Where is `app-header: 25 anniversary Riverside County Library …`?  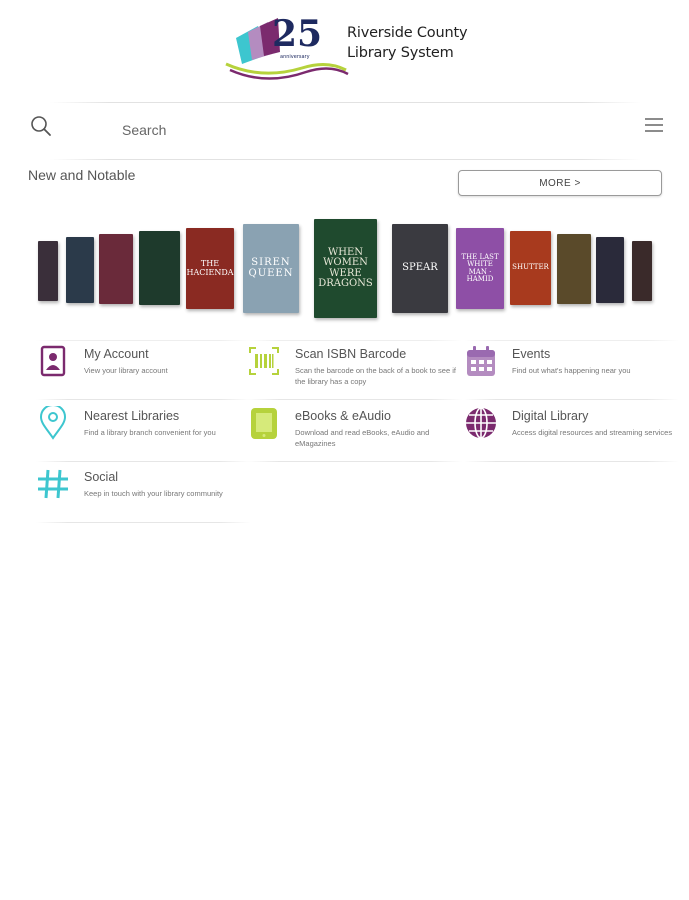
app-header: 25 anniversary Riverside County Library … is located at coordinates (344, 47).